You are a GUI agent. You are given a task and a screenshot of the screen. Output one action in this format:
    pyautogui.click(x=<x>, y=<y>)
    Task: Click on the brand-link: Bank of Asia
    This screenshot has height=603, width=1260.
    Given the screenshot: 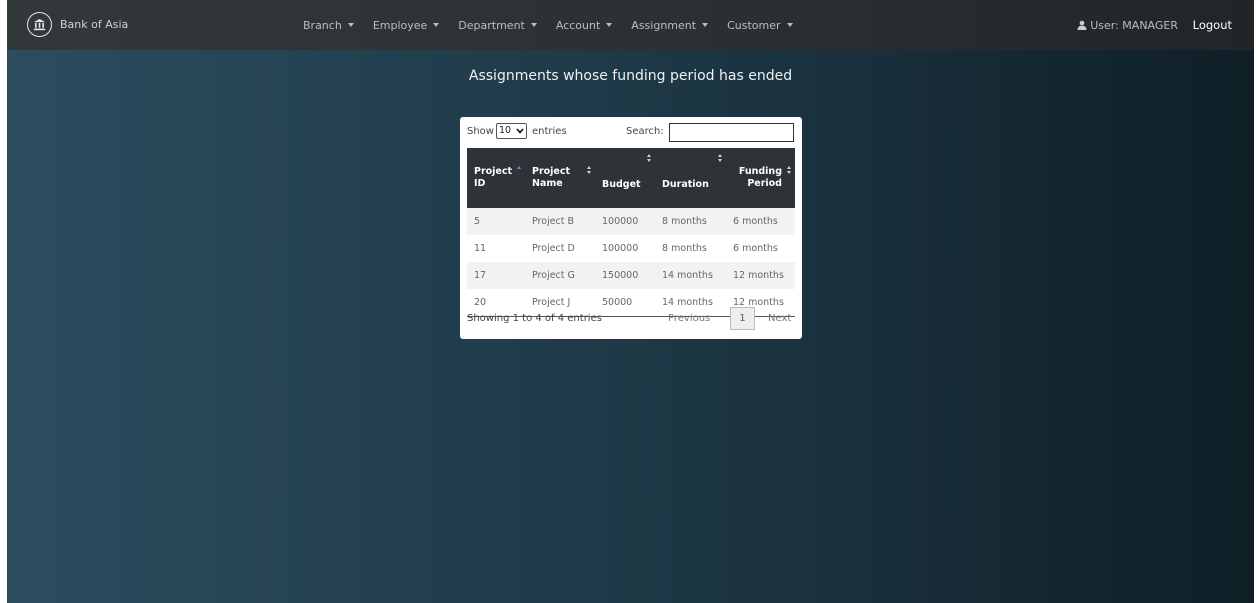 What is the action you would take?
    pyautogui.click(x=77, y=24)
    